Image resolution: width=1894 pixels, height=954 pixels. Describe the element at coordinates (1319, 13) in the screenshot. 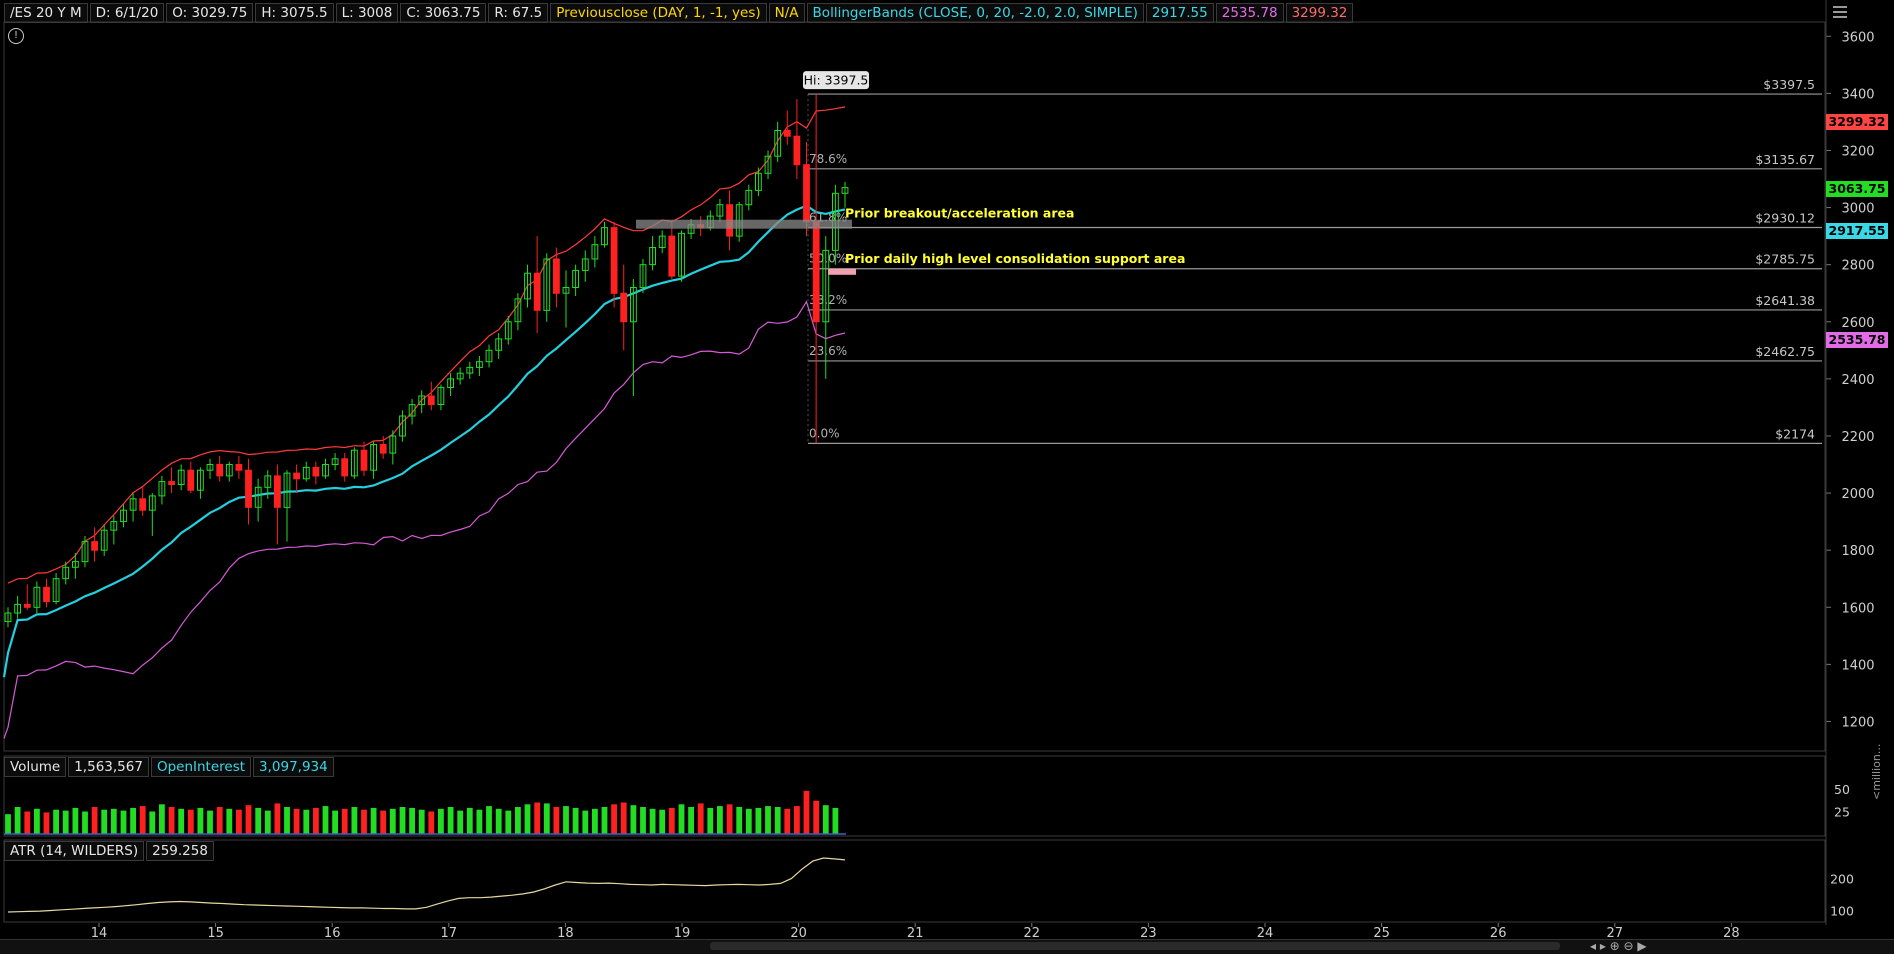

I see `bb-upper-value: 3299.32` at that location.